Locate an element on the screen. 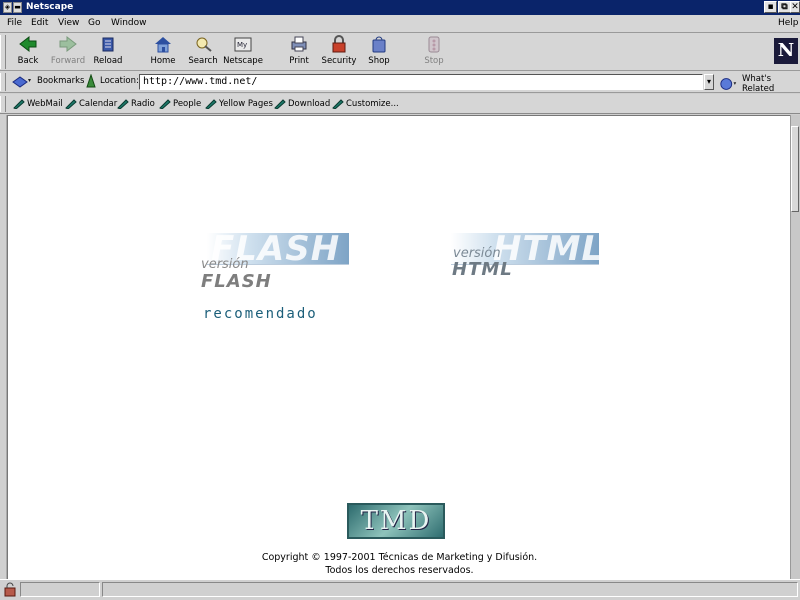 This screenshot has height=600, width=800. reload-label: Reload is located at coordinates (108, 61).